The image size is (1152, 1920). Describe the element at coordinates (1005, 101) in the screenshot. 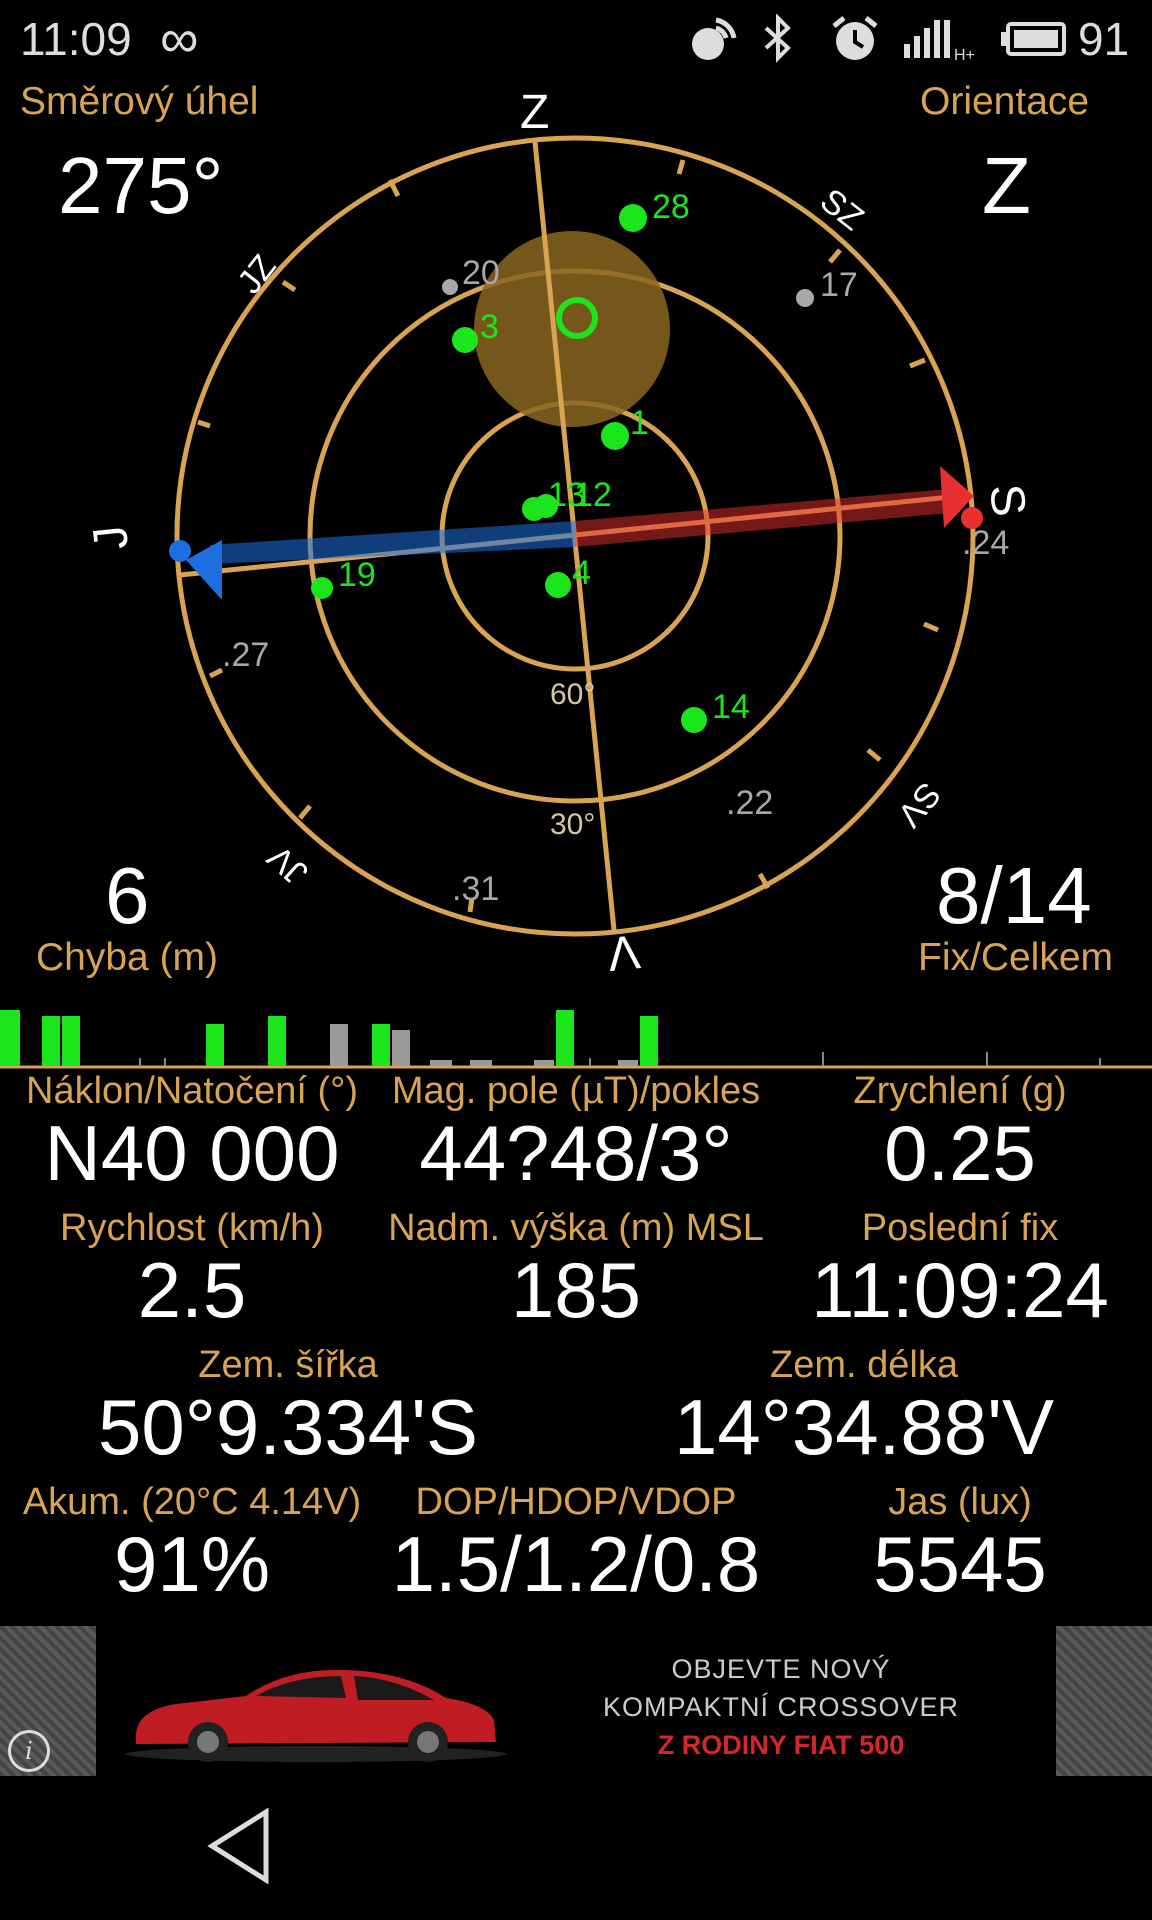

I see `orientation-label: Orientace` at that location.